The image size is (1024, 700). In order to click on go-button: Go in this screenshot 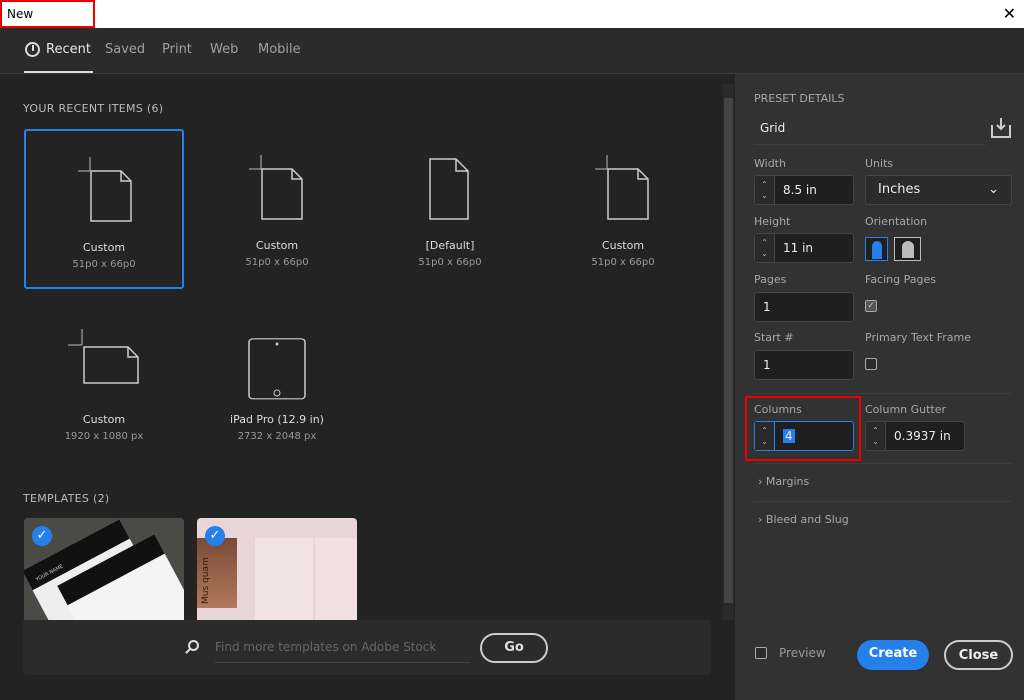, I will do `click(514, 648)`.